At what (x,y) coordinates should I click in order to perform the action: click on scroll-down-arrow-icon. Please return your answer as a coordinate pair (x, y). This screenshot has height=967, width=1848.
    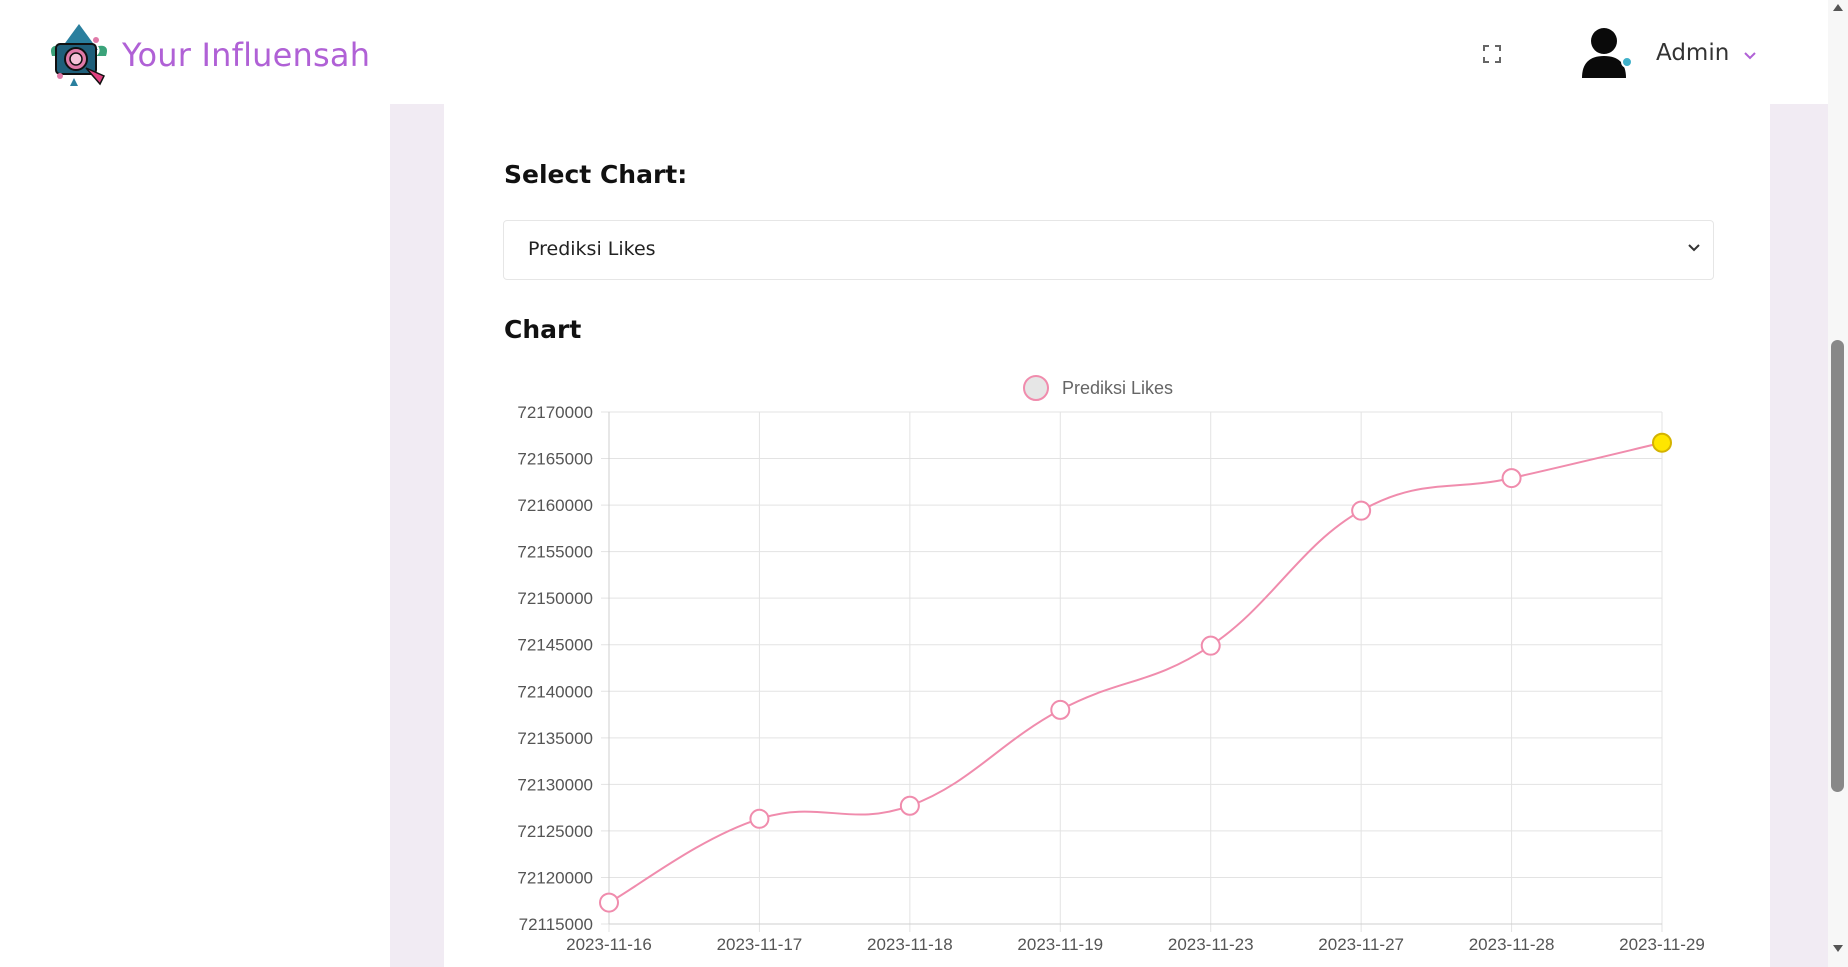
    Looking at the image, I should click on (1838, 948).